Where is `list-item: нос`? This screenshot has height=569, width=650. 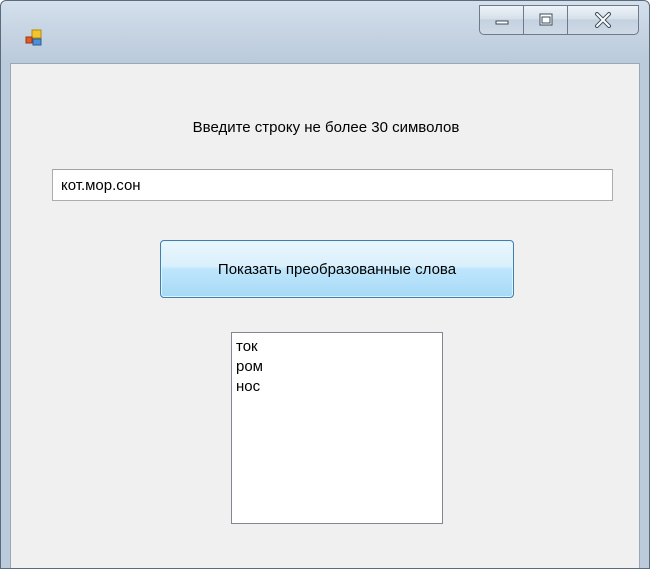 list-item: нос is located at coordinates (337, 387).